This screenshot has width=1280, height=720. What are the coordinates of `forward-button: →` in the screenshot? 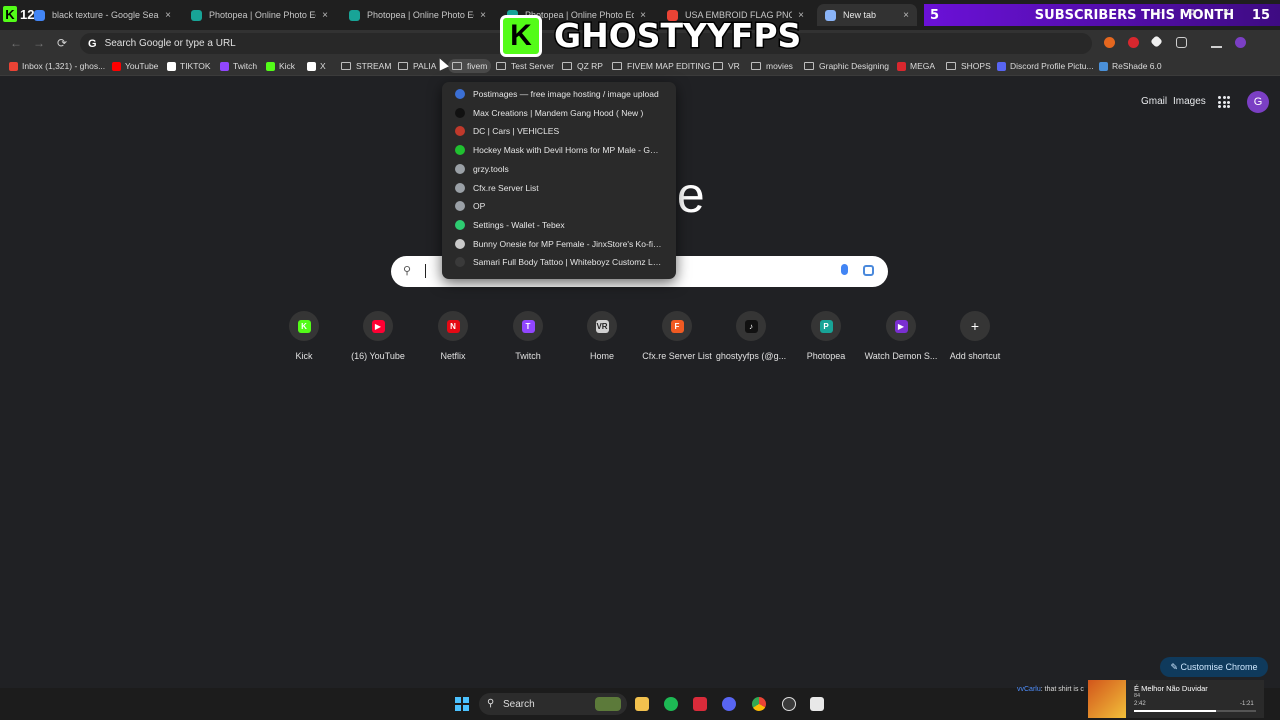 It's located at (39, 43).